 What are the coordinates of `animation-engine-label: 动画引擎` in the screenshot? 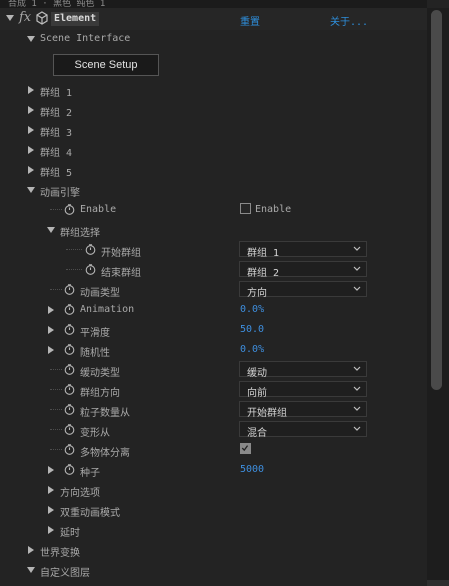 It's located at (60, 193).